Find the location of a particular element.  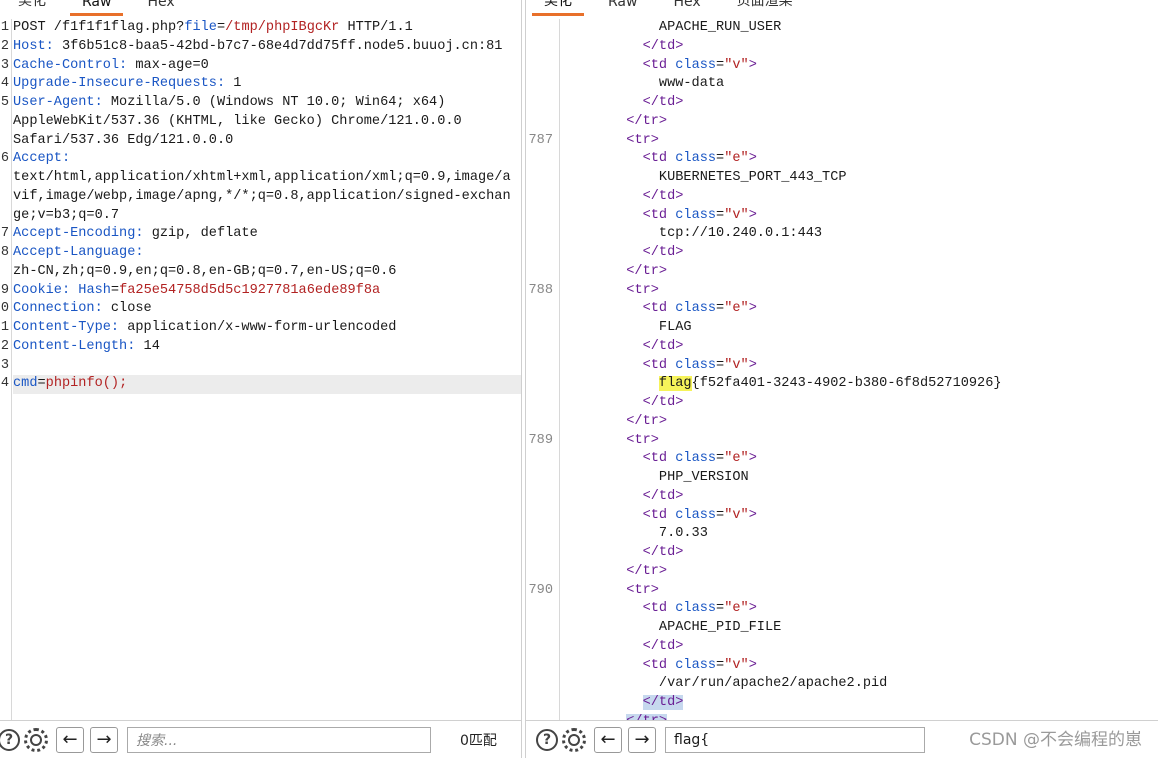

code-line: 4 cmd=phpinfo(); is located at coordinates (261, 384).